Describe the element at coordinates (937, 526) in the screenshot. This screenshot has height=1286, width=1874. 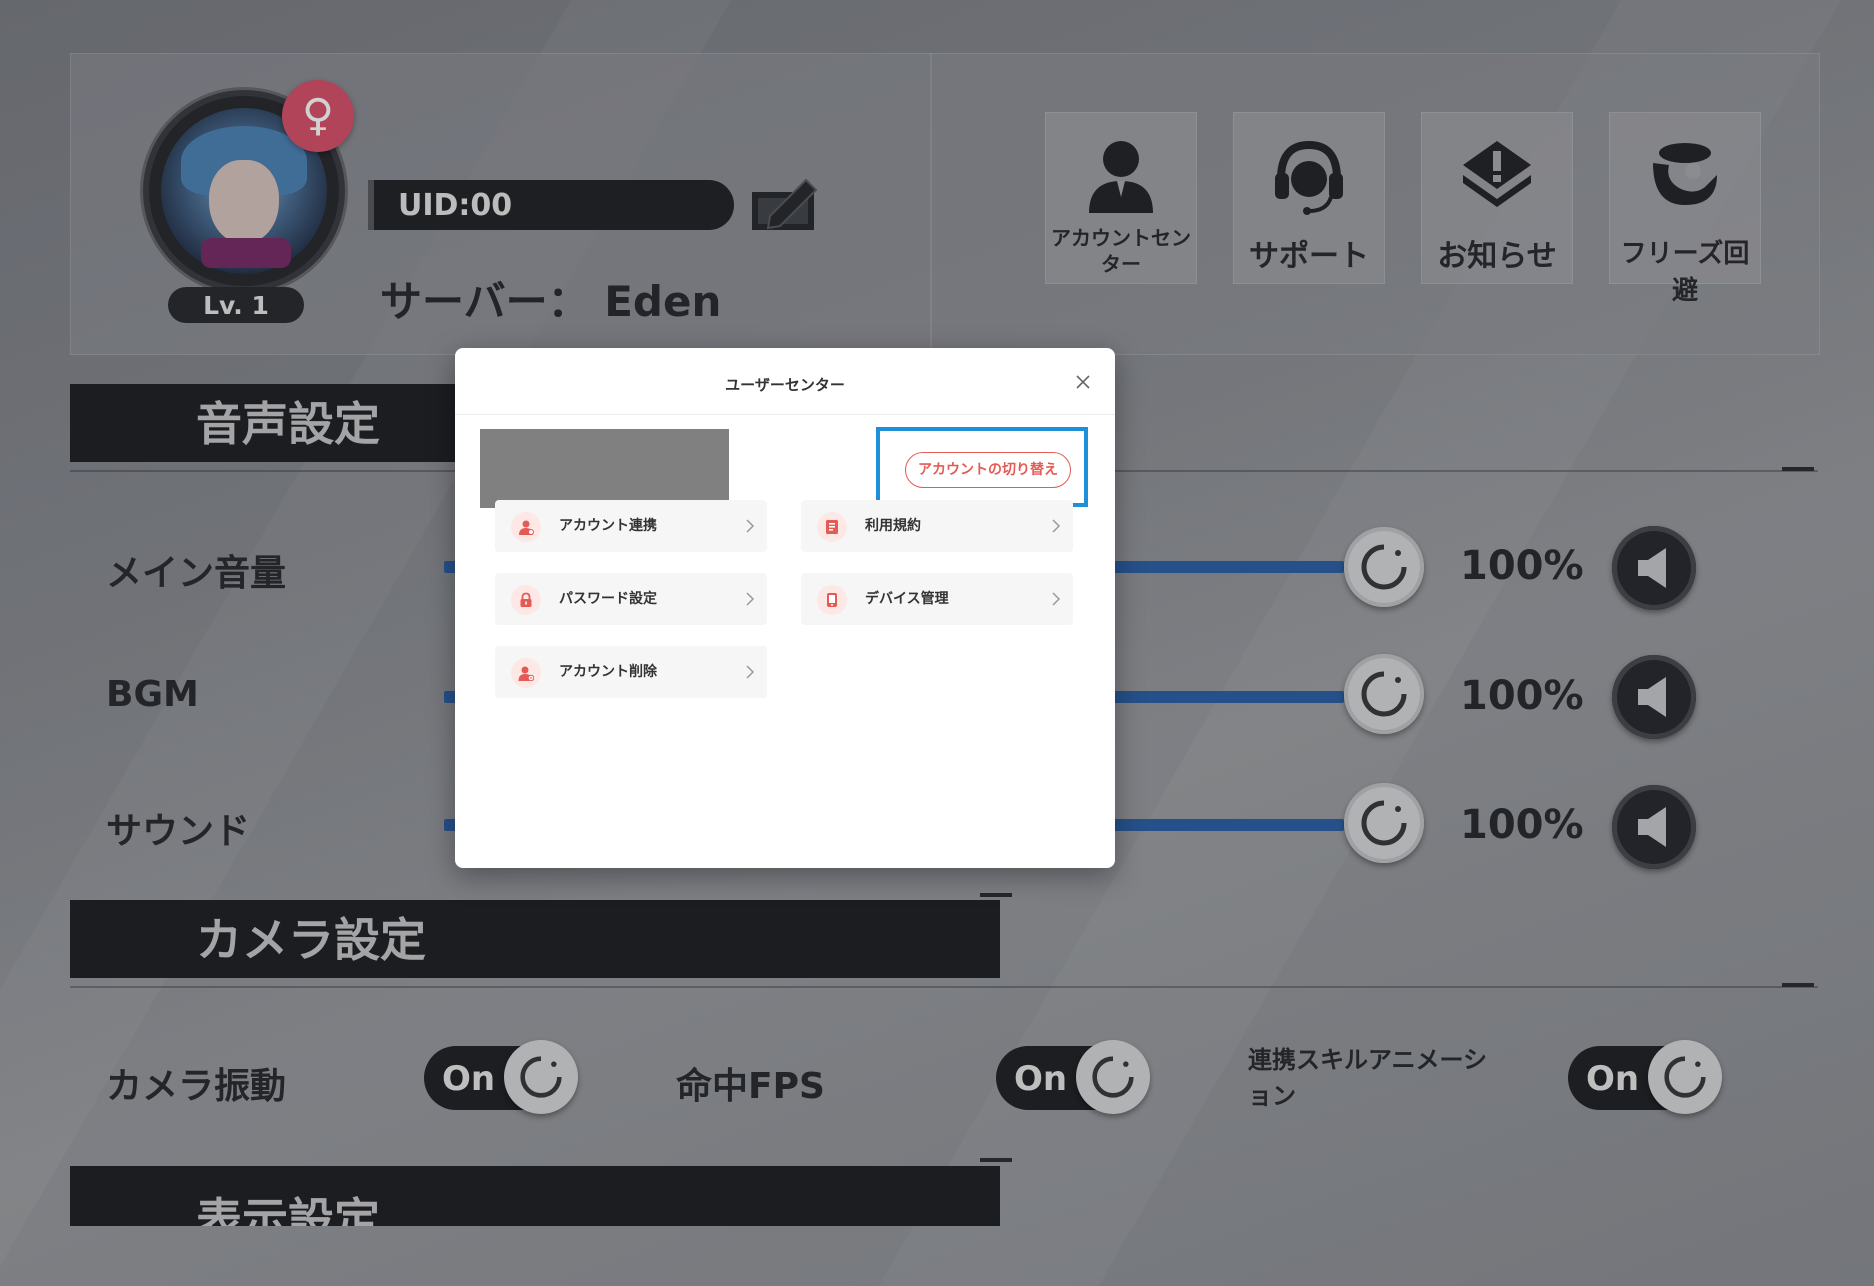
I see `menu-item-terms: 利用規約` at that location.